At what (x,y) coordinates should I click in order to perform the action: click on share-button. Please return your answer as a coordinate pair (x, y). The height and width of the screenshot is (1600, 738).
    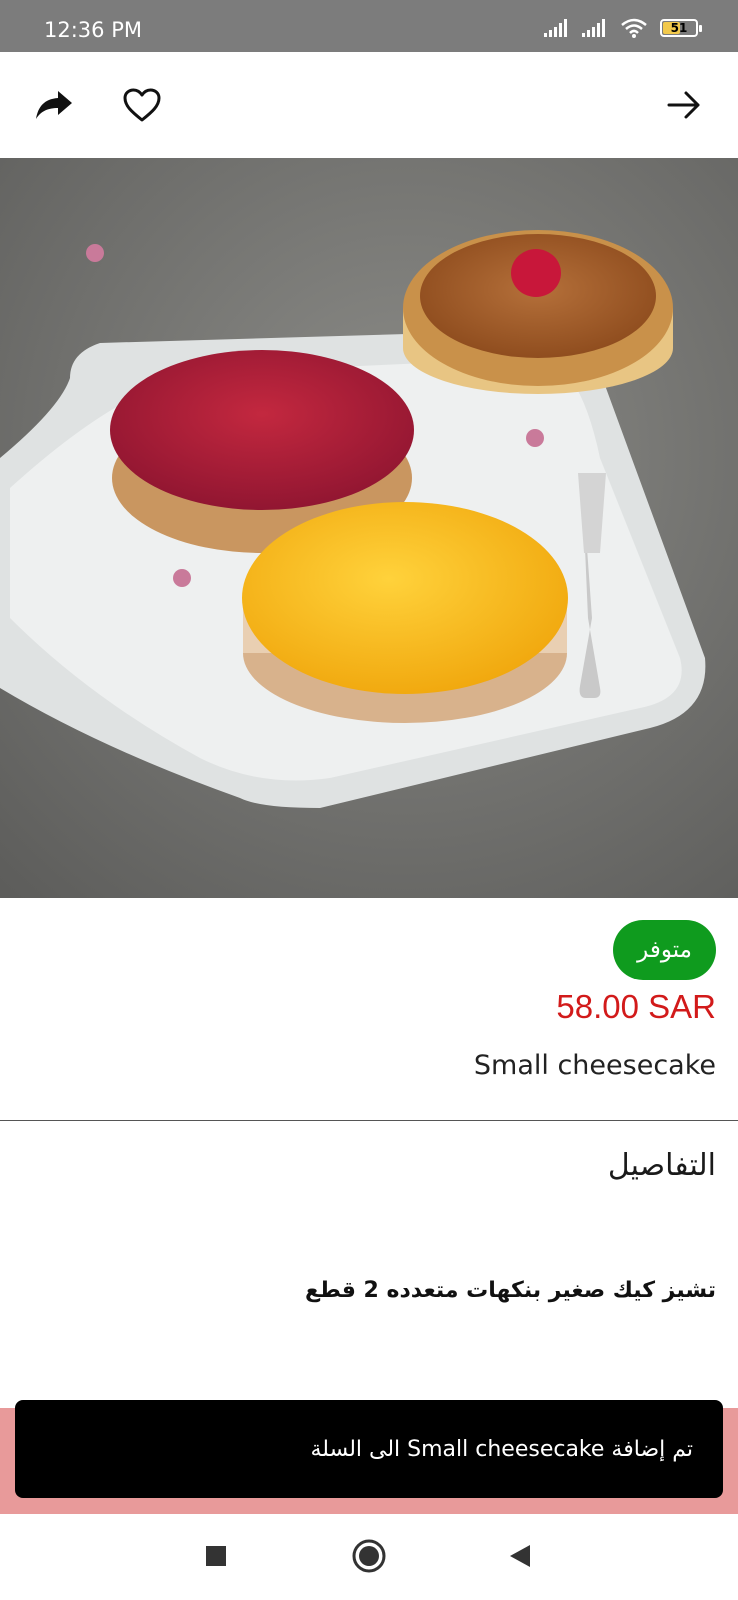
    Looking at the image, I should click on (54, 105).